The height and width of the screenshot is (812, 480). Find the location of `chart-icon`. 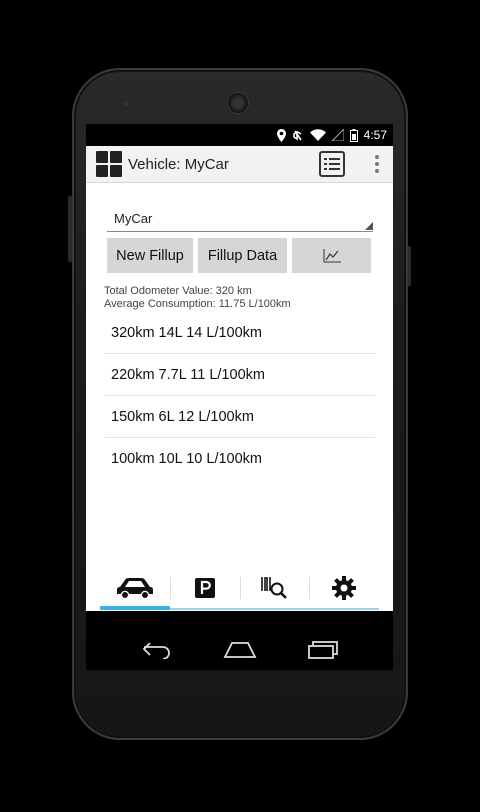

chart-icon is located at coordinates (332, 255).